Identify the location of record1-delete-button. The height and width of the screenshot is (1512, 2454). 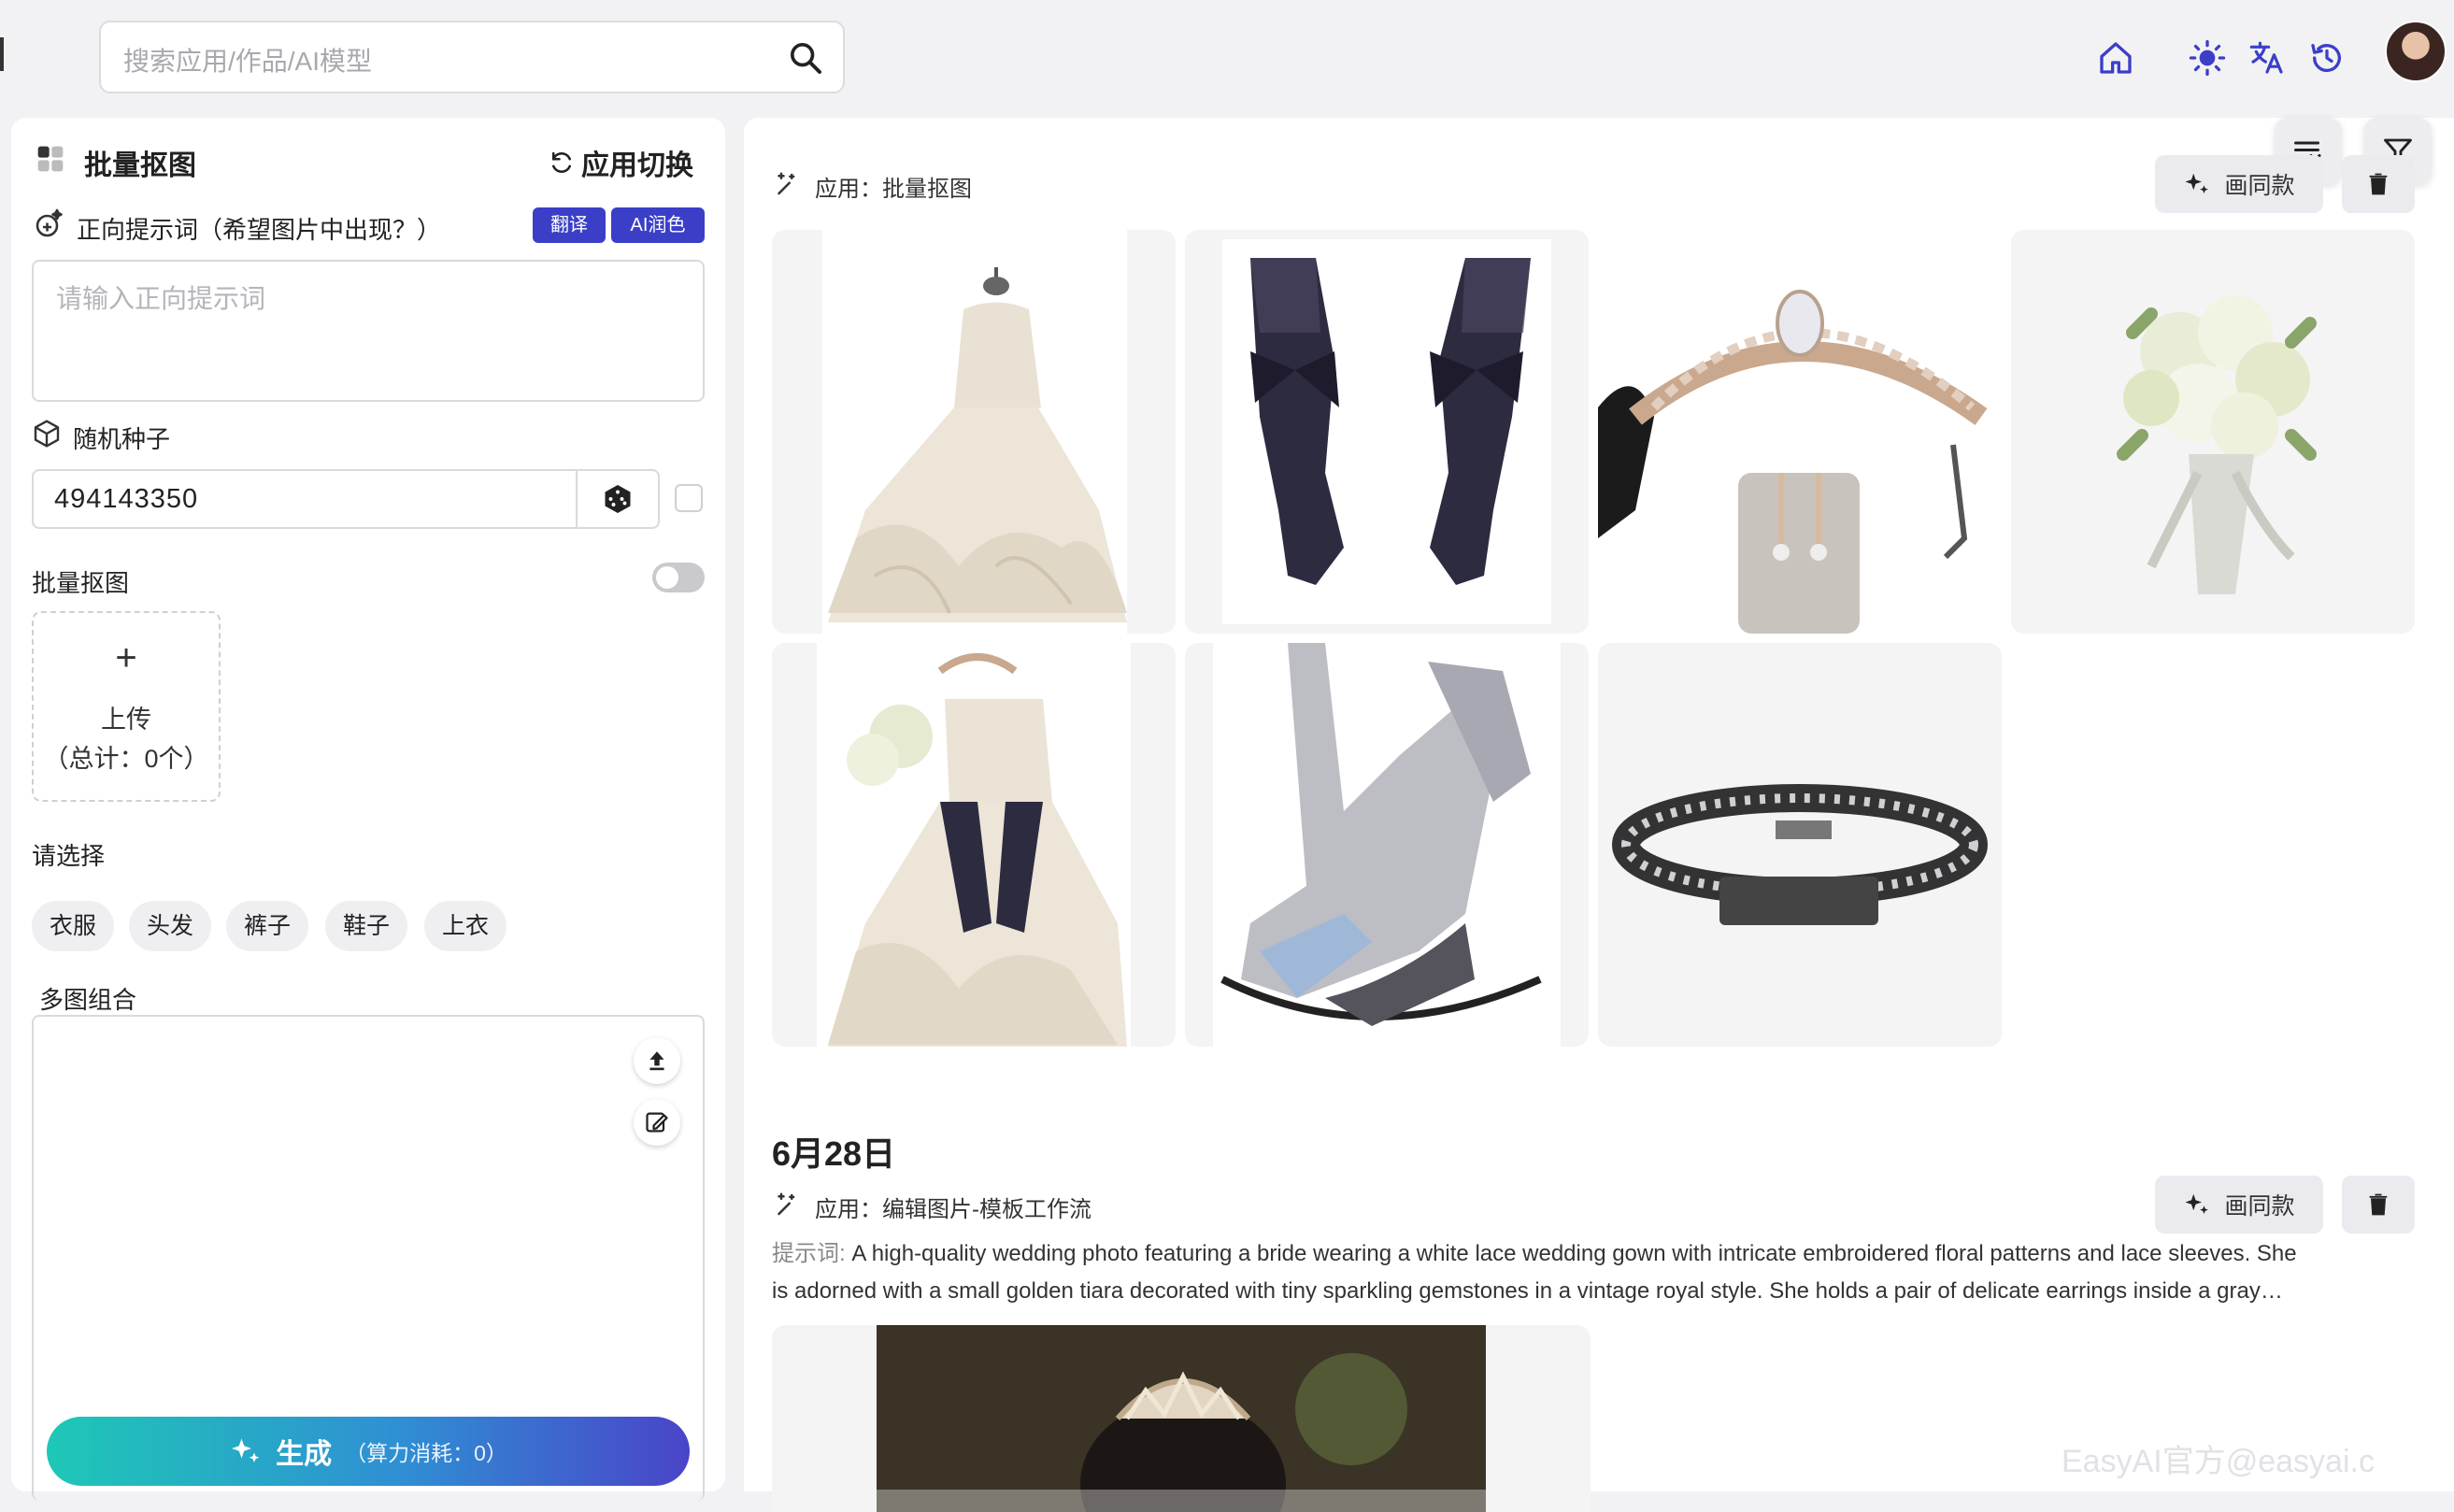
(2378, 184).